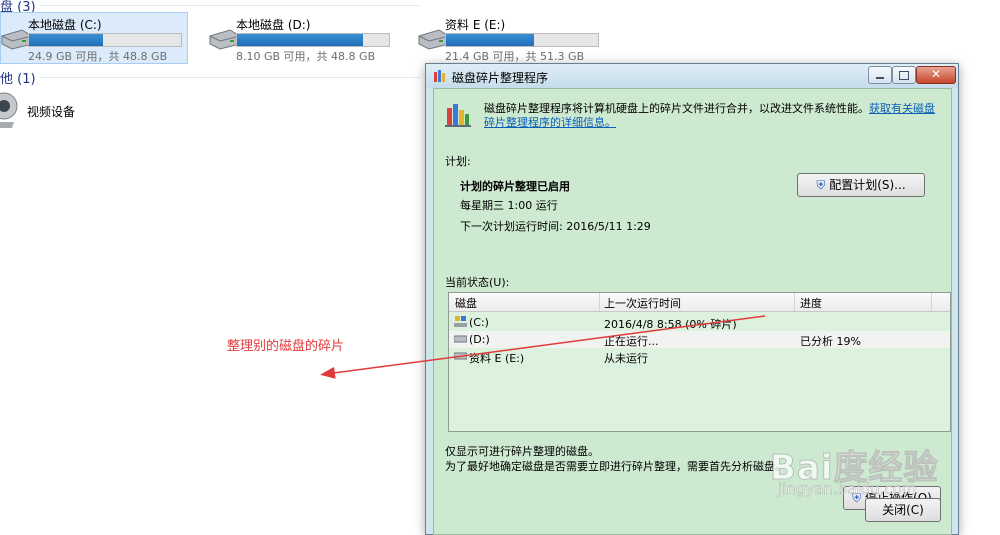 This screenshot has height=535, width=1000. Describe the element at coordinates (847, 489) in the screenshot. I see `watermark-url: jingyan.baidu.com` at that location.